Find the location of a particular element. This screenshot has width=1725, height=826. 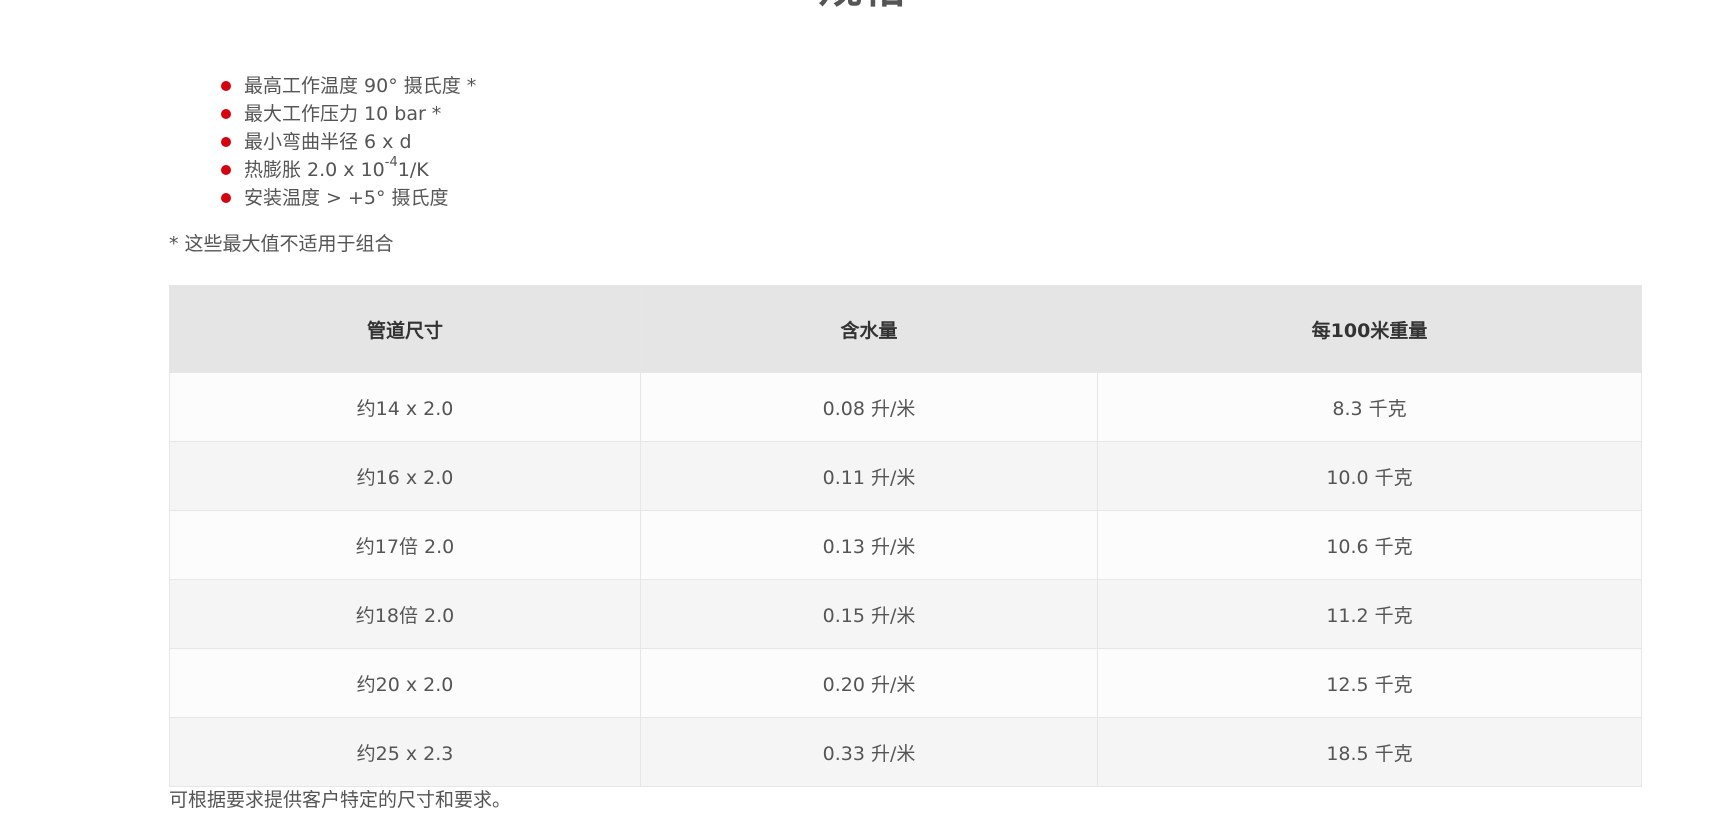

cell-weight: 18.5 千克 is located at coordinates (1369, 752).